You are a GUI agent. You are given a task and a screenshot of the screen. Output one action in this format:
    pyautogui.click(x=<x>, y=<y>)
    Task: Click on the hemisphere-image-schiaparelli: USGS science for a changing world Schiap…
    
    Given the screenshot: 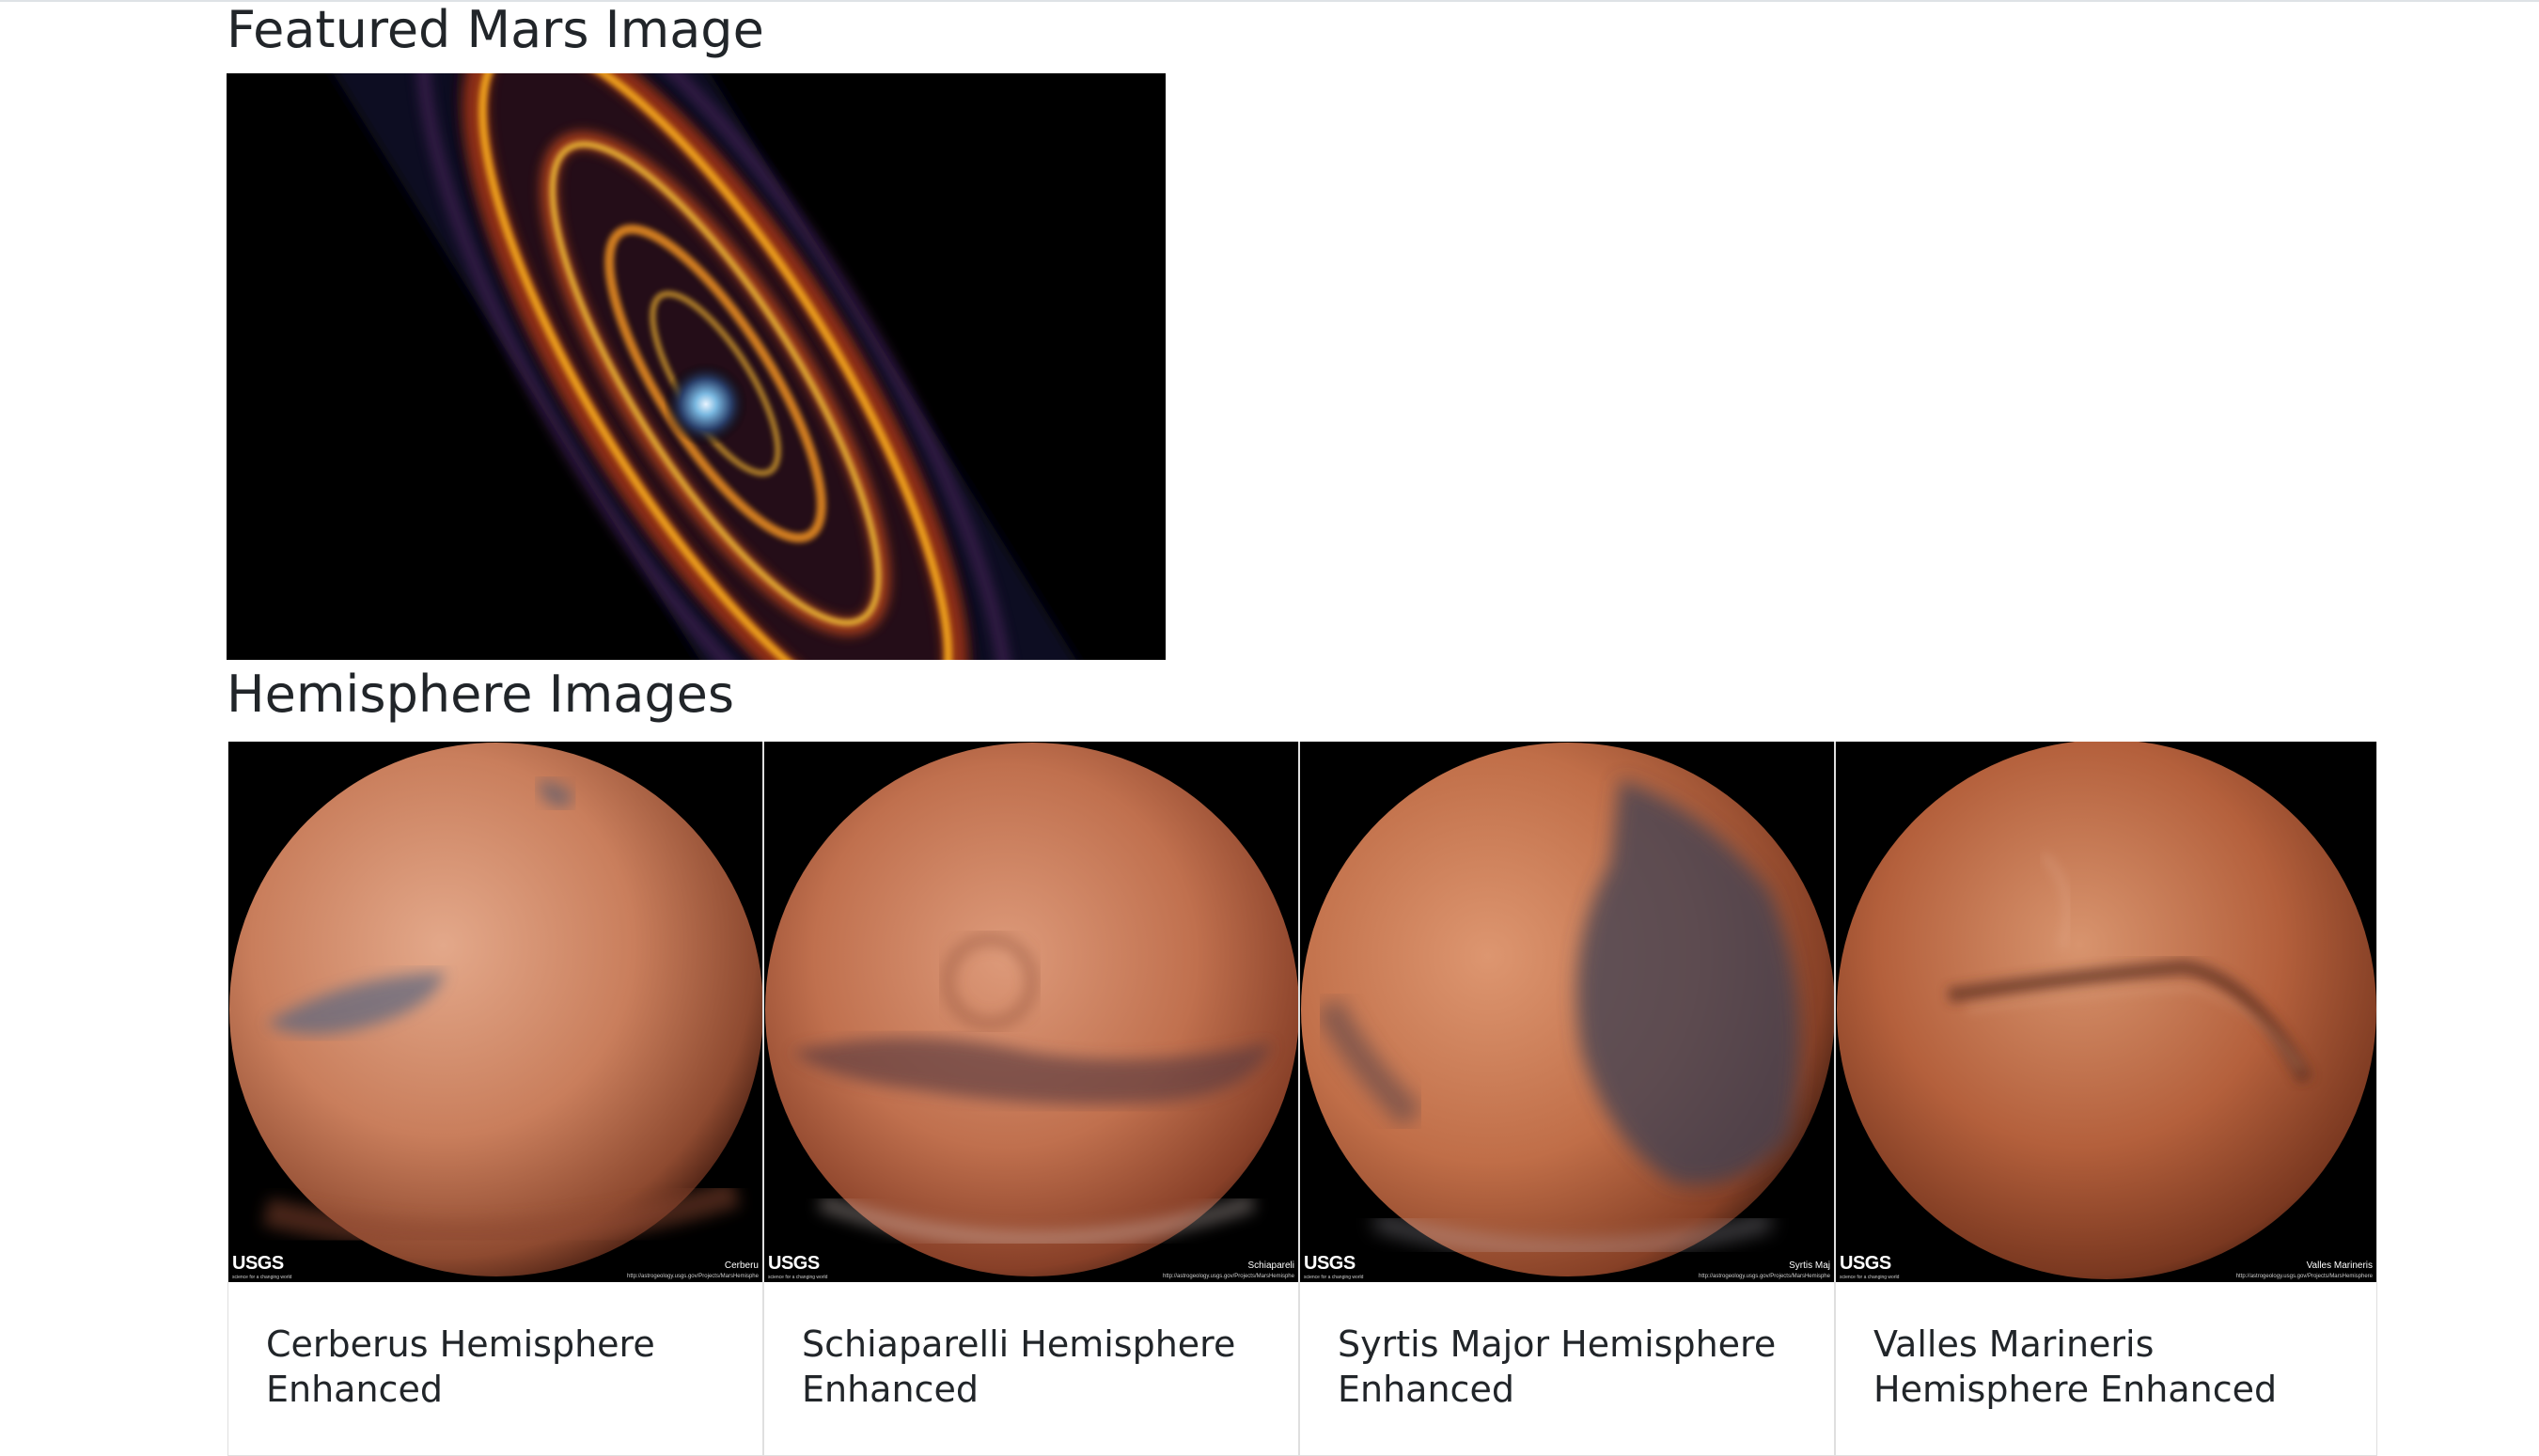 What is the action you would take?
    pyautogui.click(x=1031, y=1012)
    